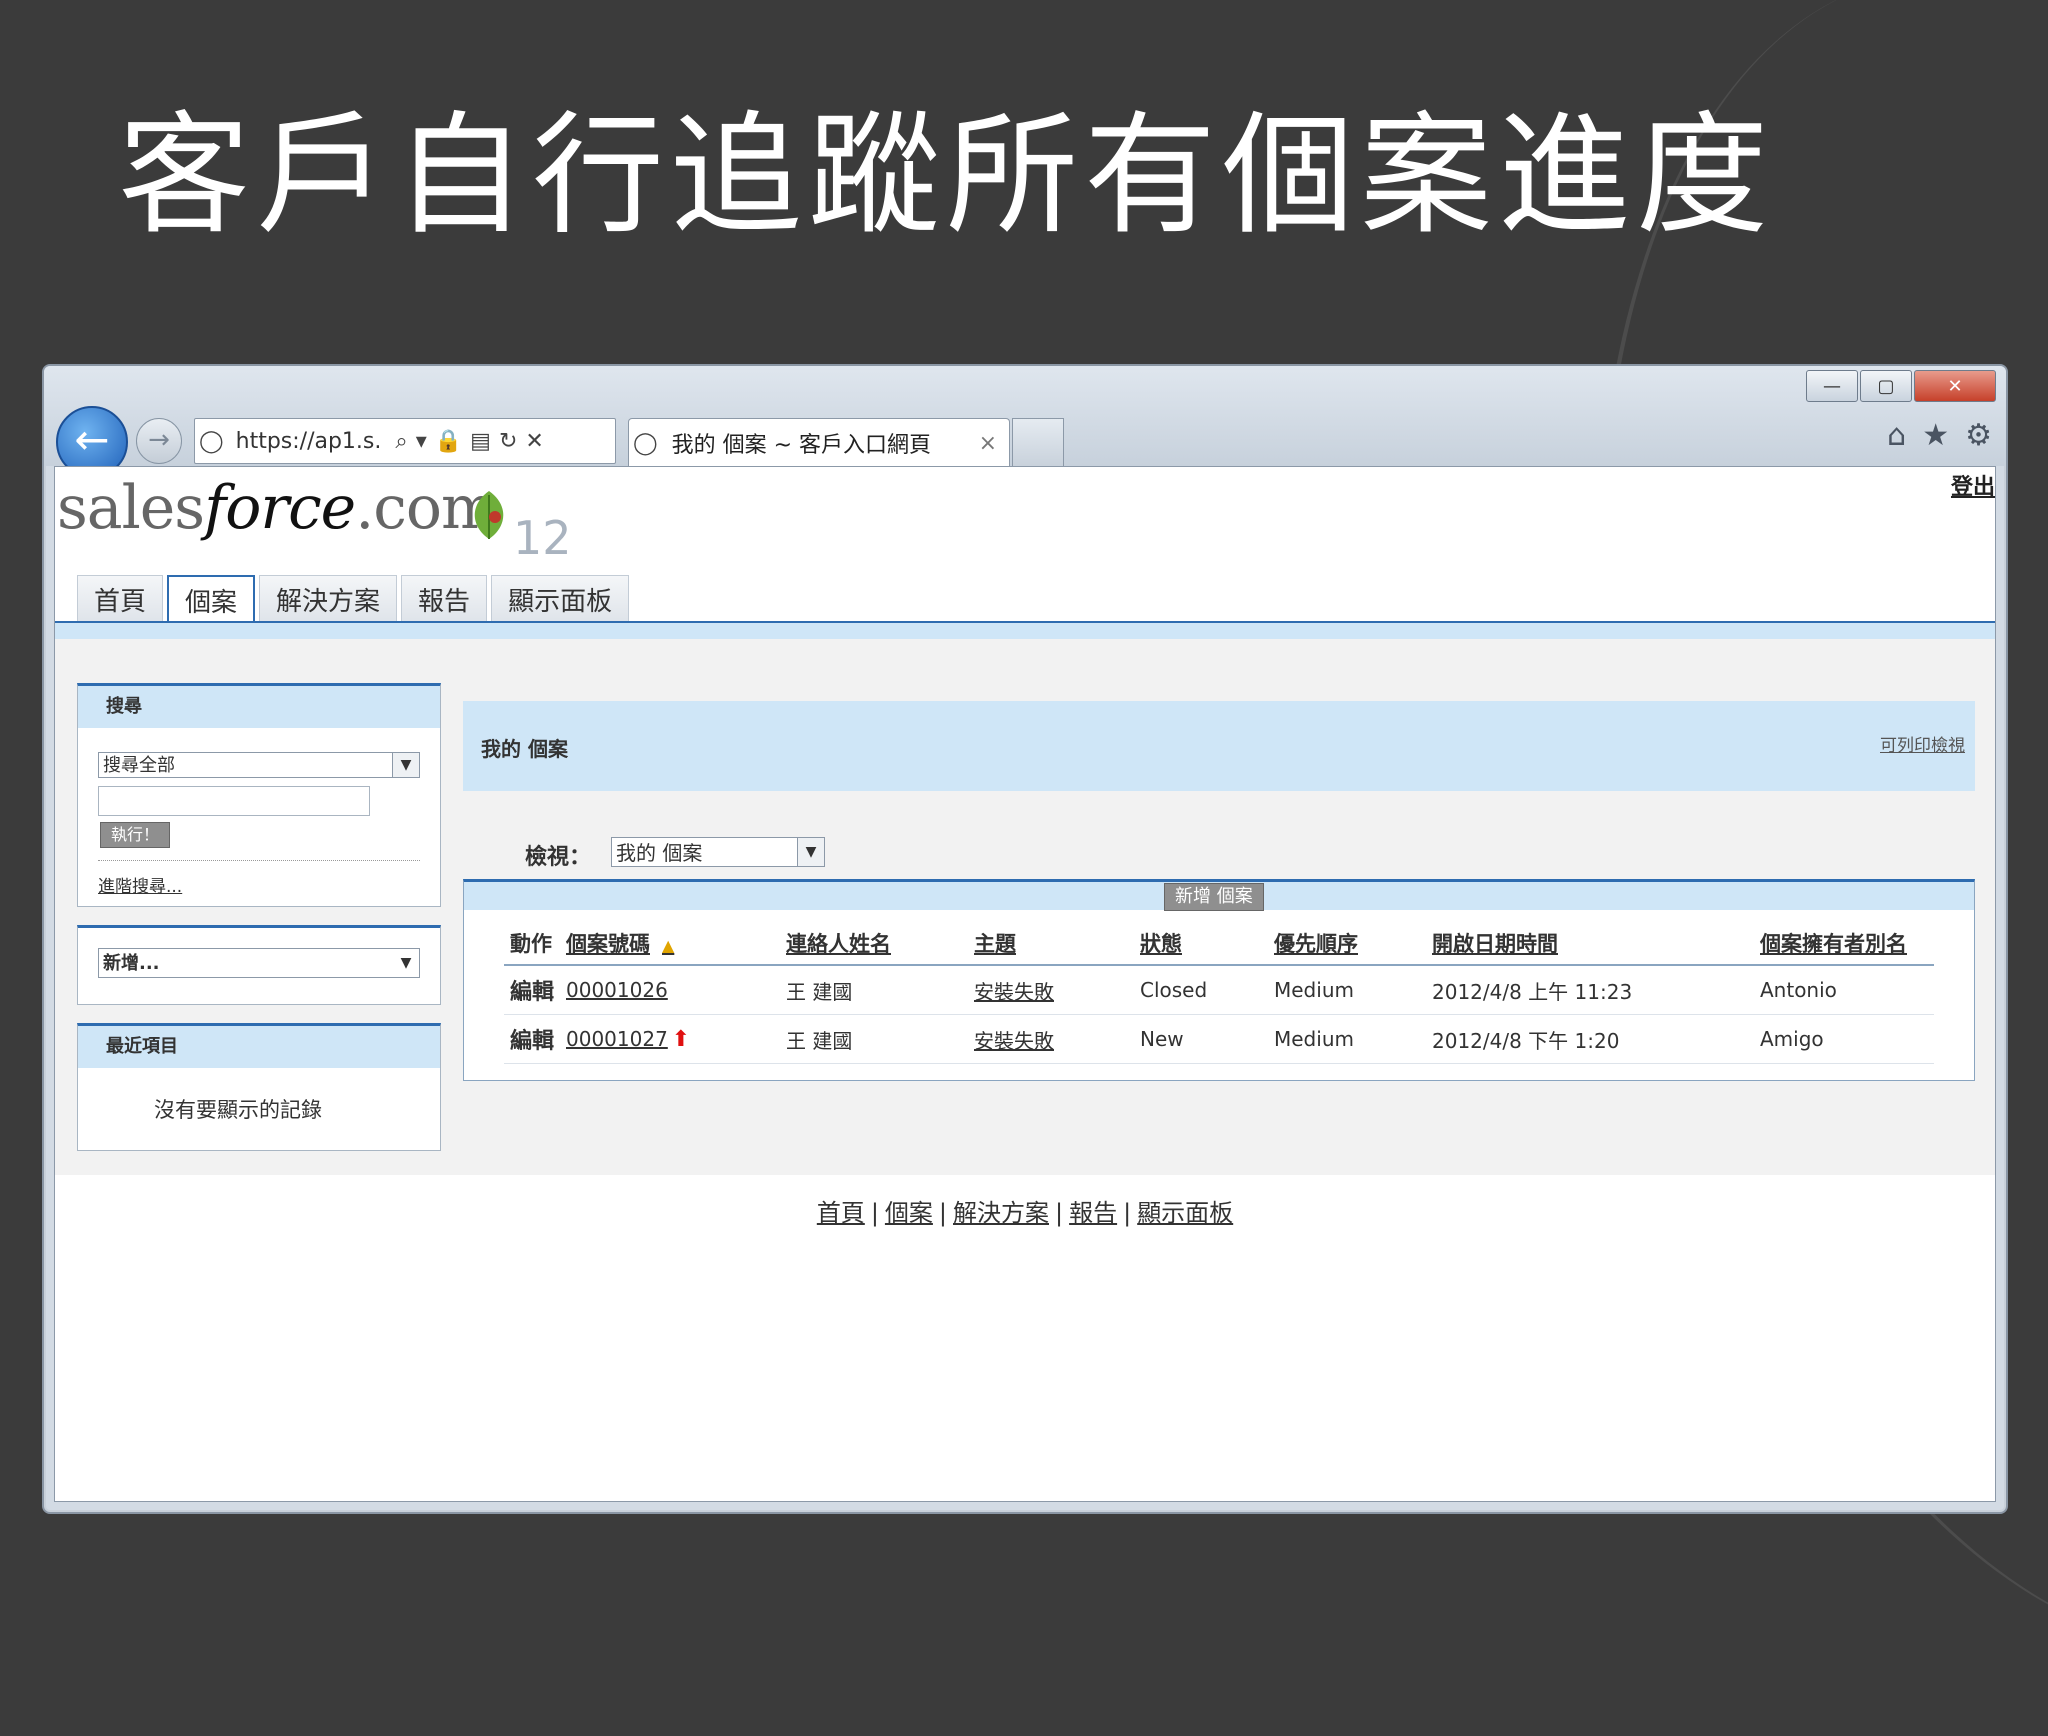 The width and height of the screenshot is (2048, 1736). What do you see at coordinates (608, 944) in the screenshot?
I see `column-header-case-number-label: 個案號碼` at bounding box center [608, 944].